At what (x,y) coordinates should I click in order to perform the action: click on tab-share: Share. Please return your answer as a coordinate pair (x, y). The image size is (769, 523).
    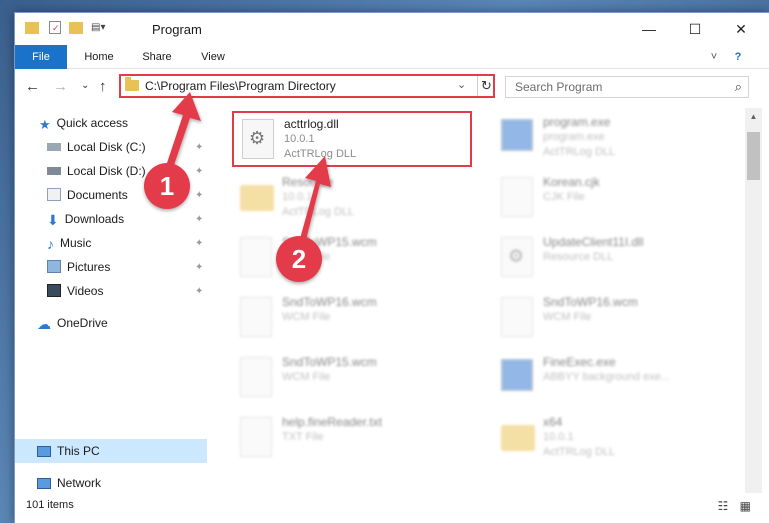
    Looking at the image, I should click on (157, 57).